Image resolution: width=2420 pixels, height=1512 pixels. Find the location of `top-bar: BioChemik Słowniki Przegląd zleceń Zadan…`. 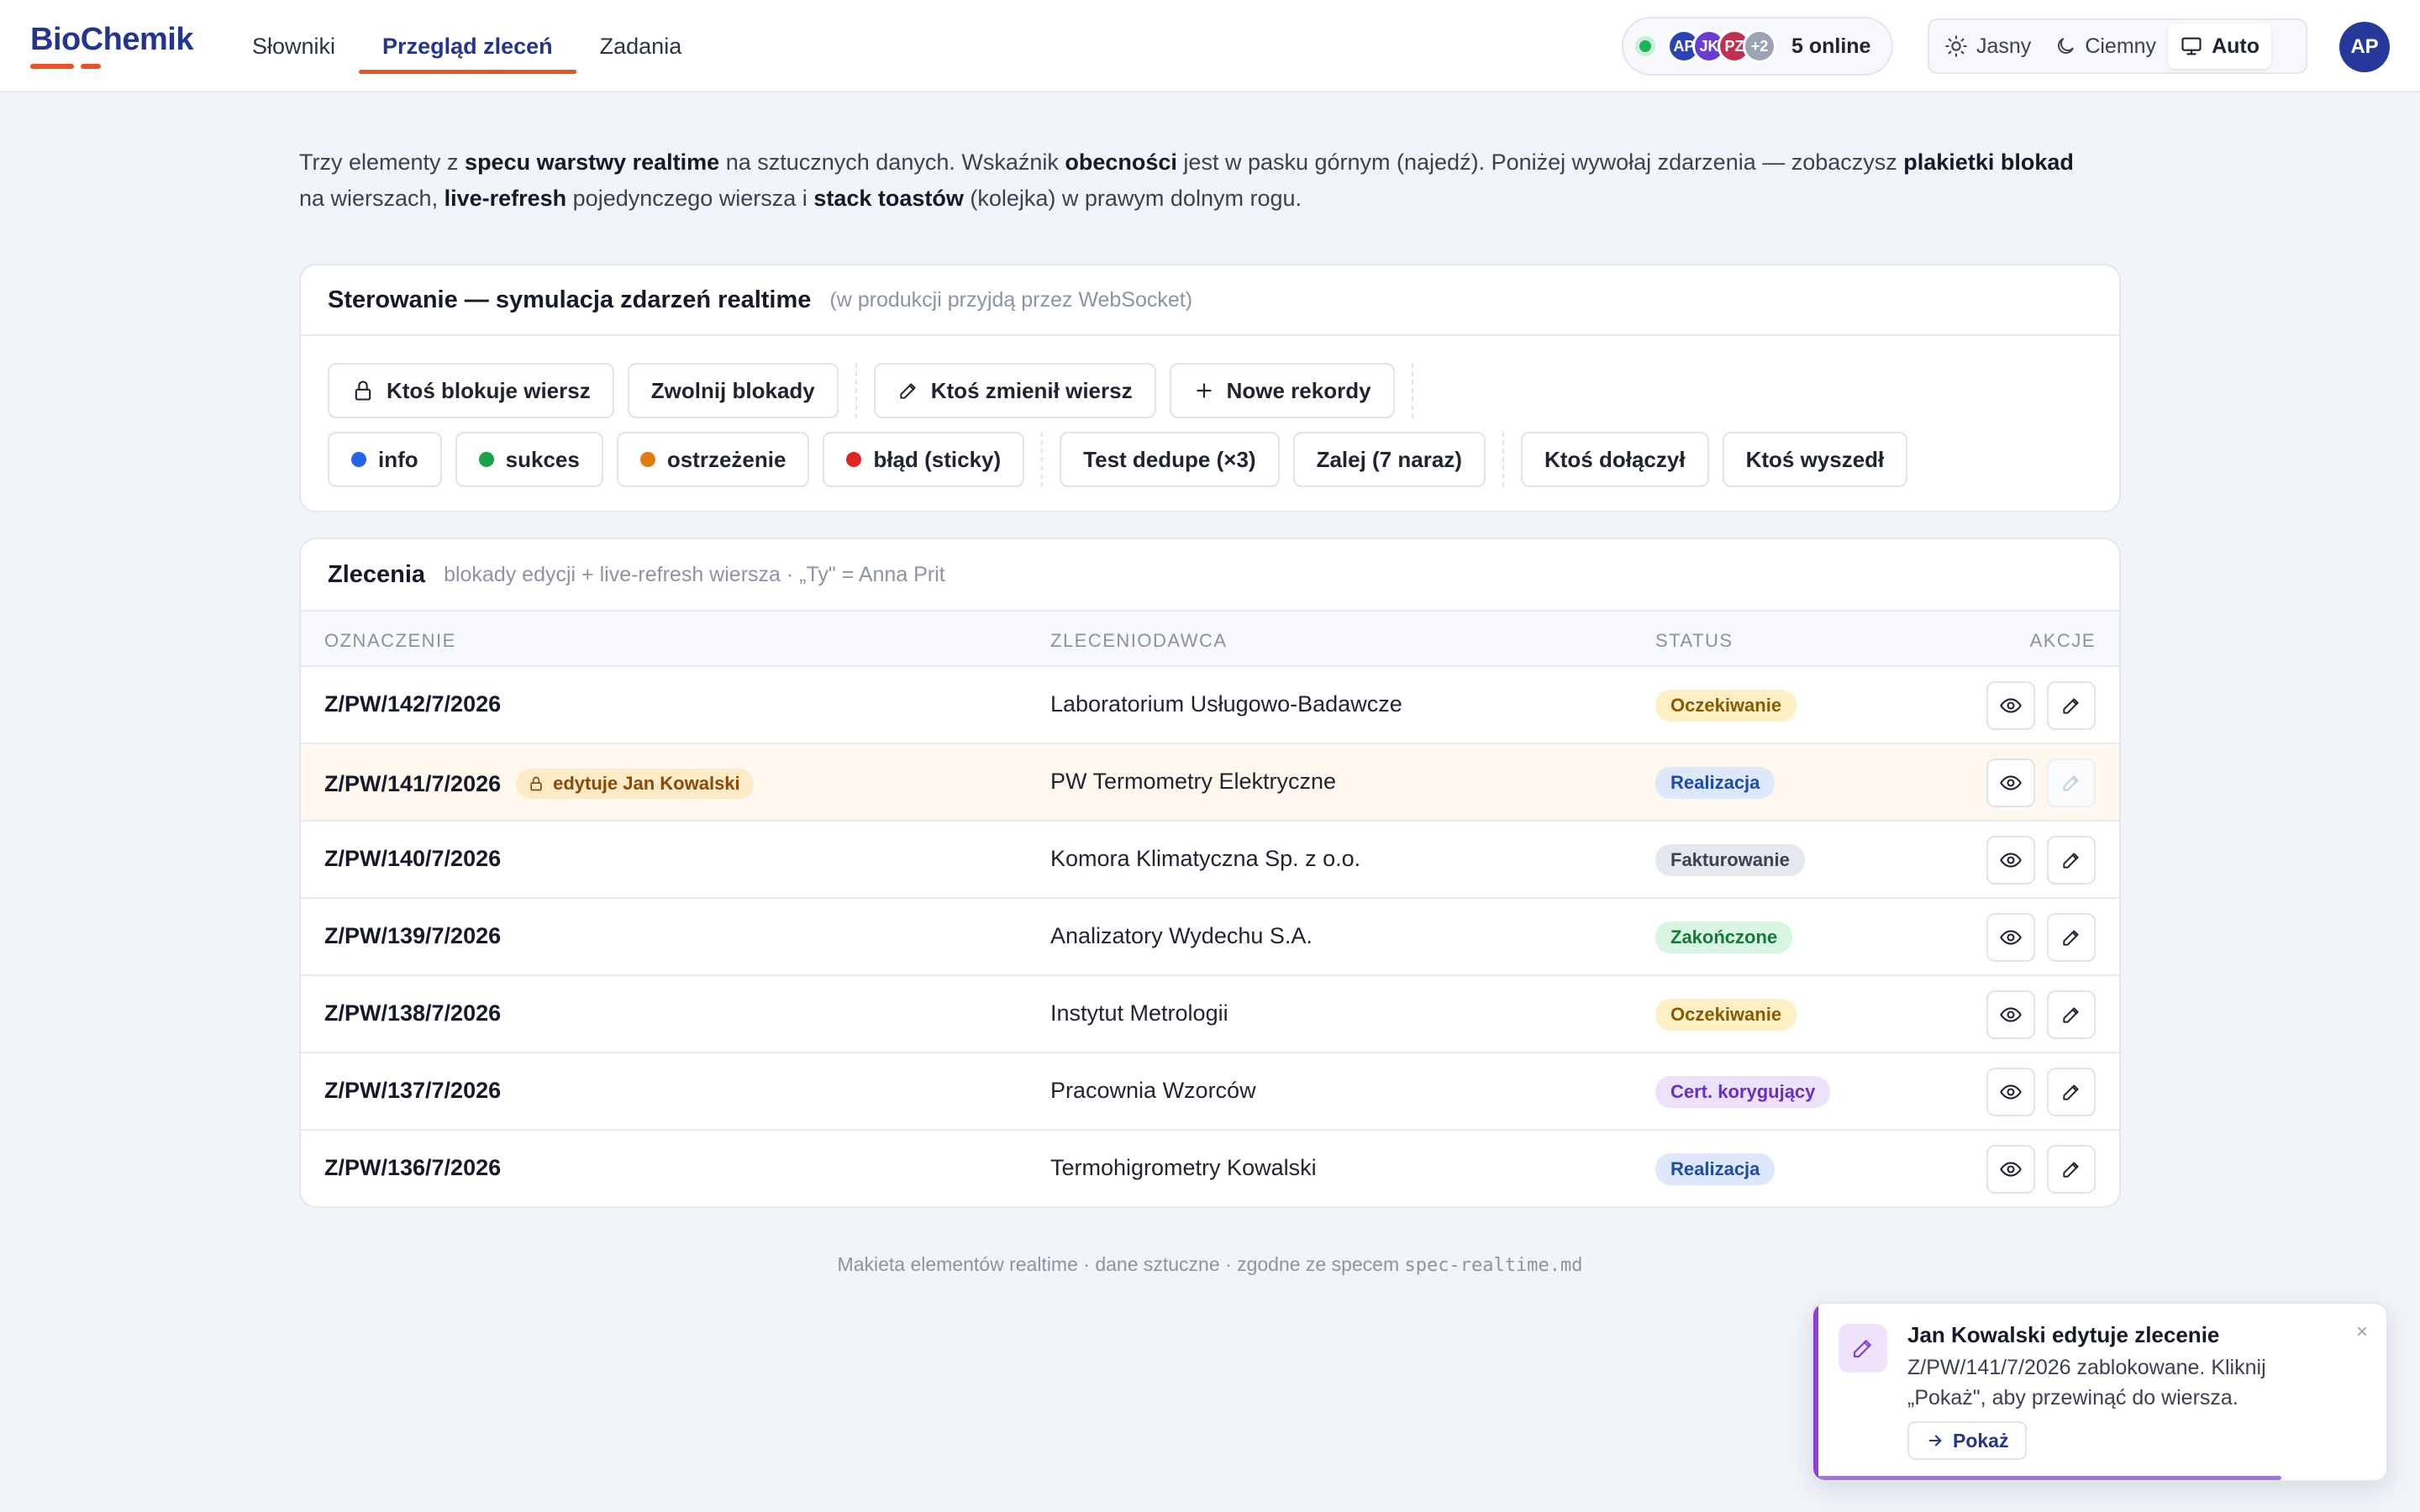

top-bar: BioChemik Słowniki Przegląd zleceń Zadan… is located at coordinates (1210, 46).